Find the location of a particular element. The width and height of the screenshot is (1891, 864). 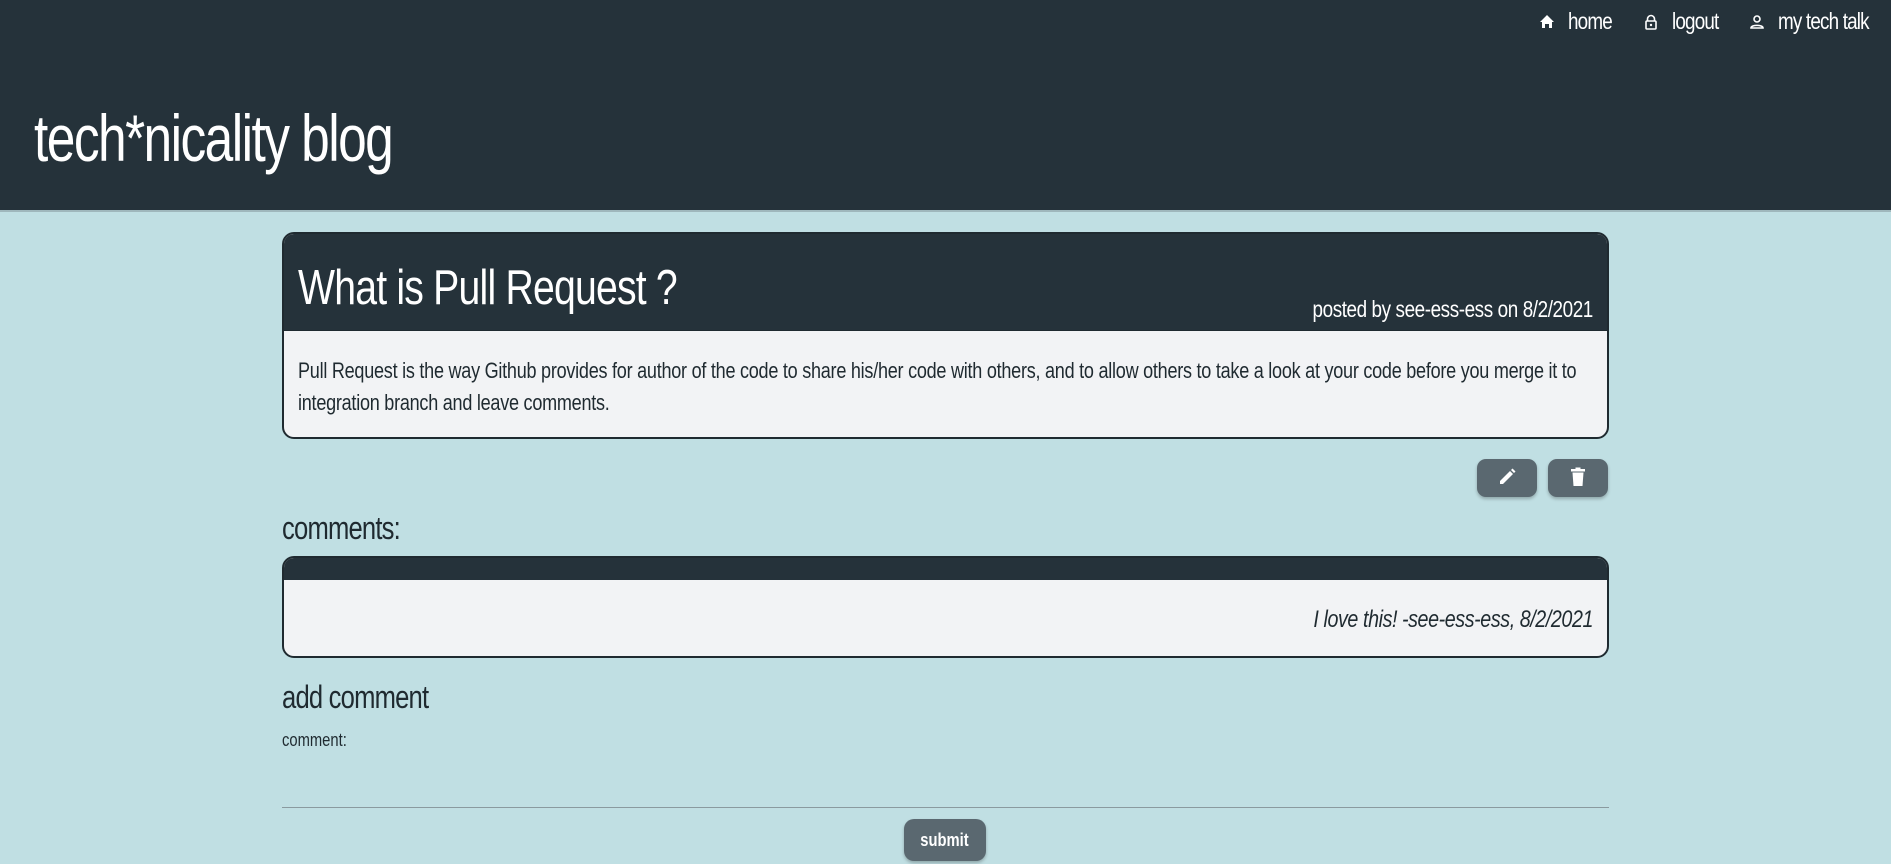

top-nav: home logout my tech talk is located at coordinates (1710, 21).